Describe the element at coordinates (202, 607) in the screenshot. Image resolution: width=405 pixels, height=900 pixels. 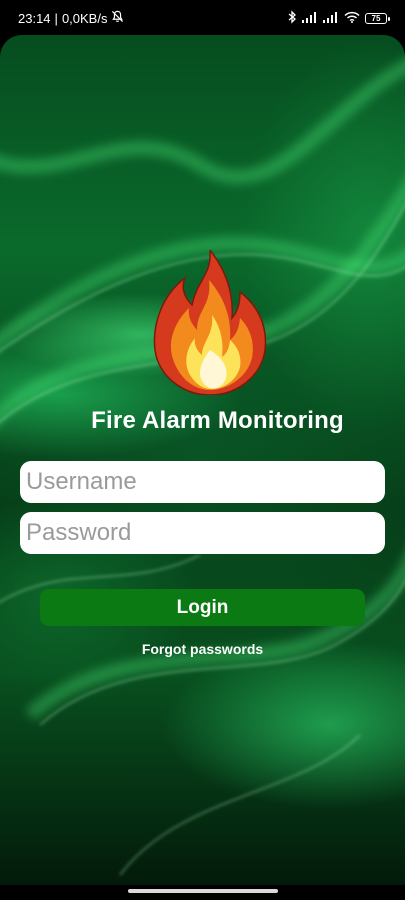
I see `login-button: Login` at that location.